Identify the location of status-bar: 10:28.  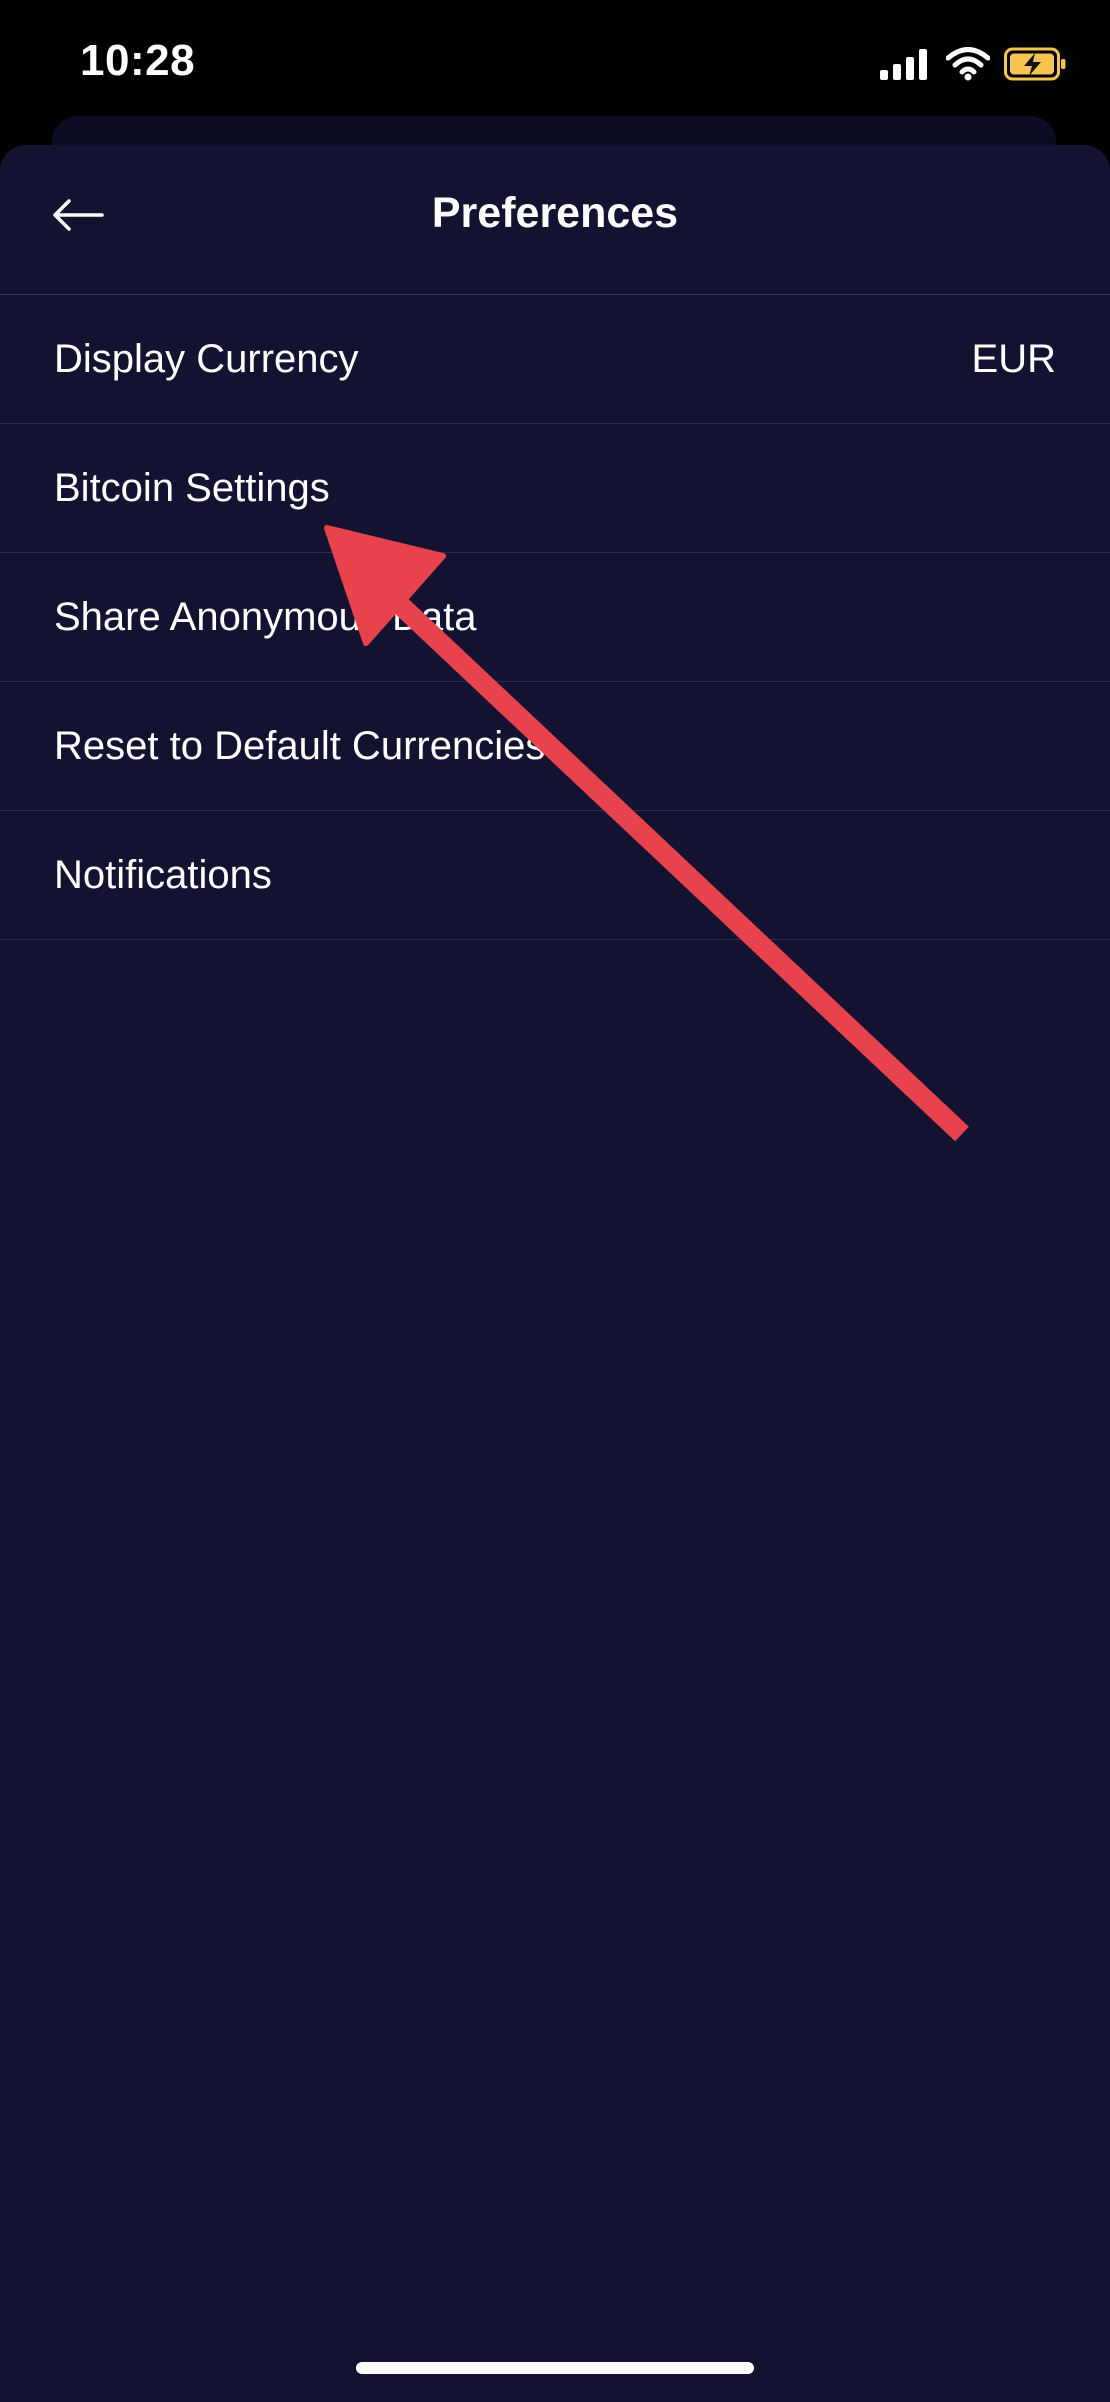
(555, 65).